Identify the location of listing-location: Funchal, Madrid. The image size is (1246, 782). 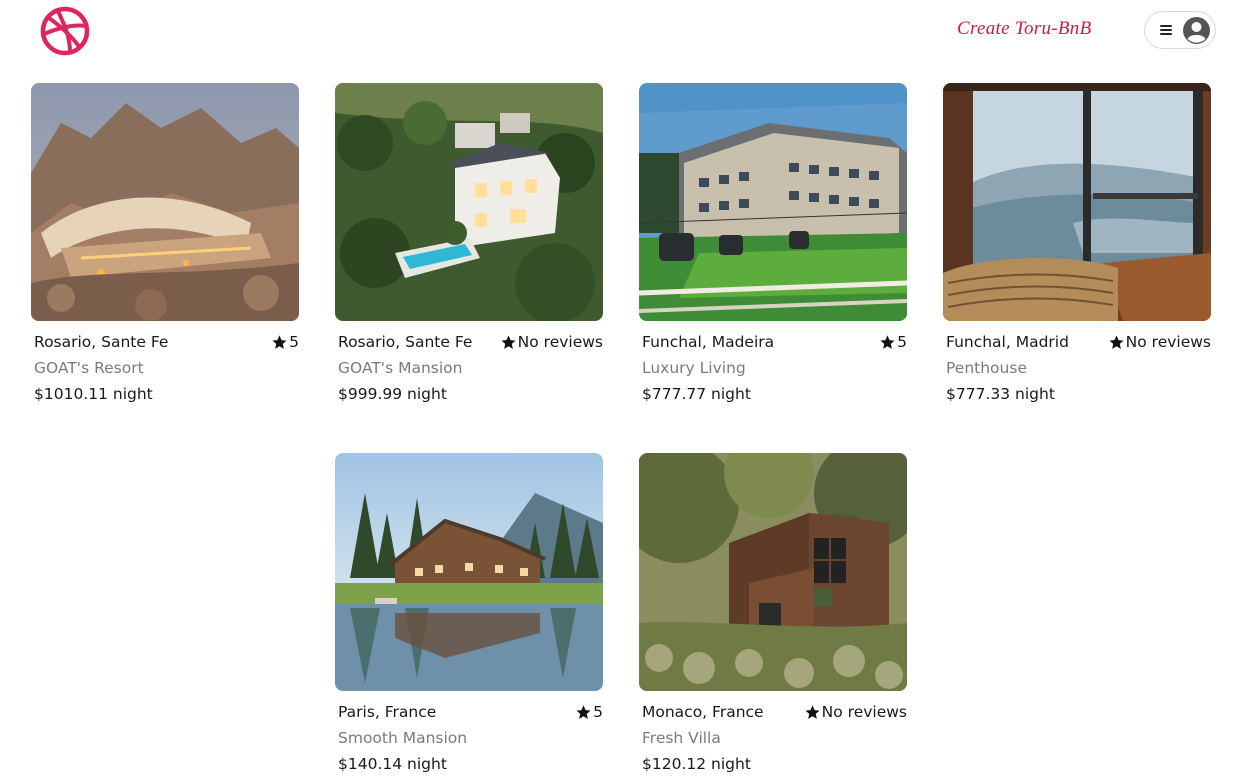
(1007, 342).